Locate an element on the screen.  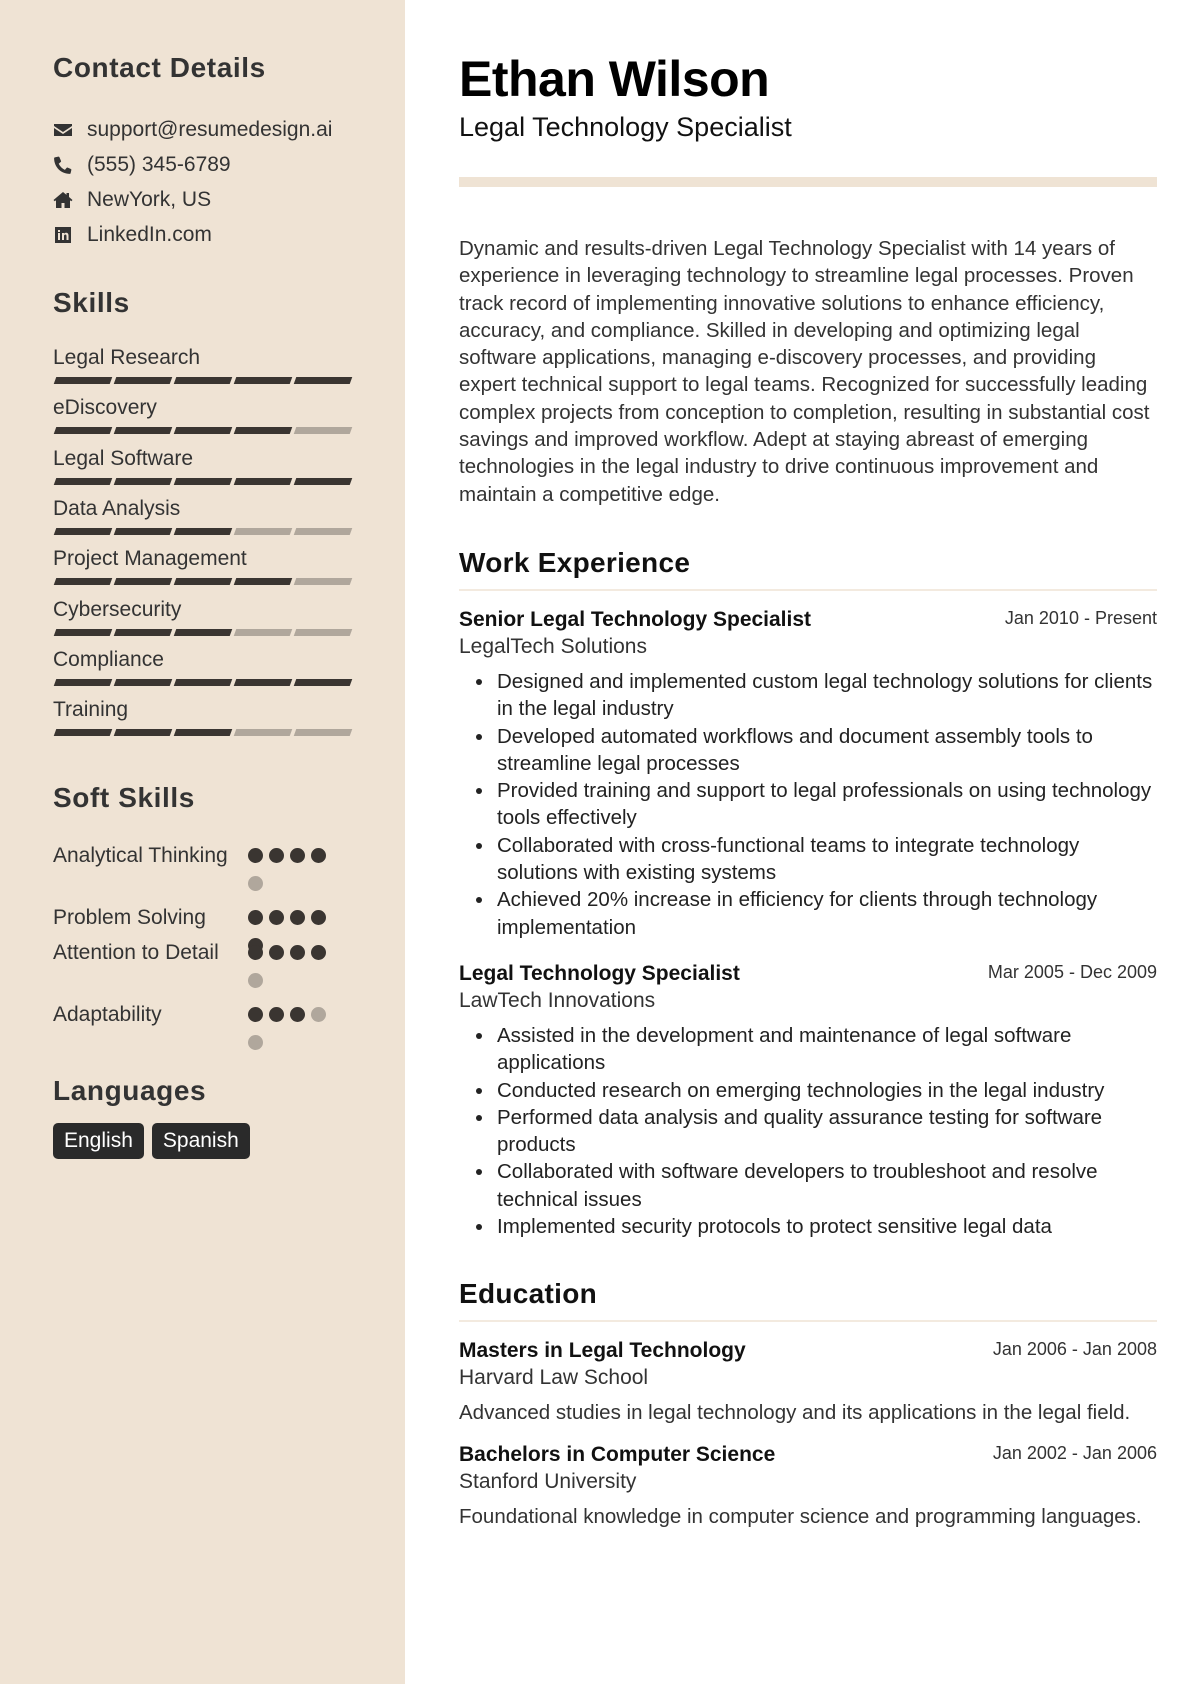
contact-linkedin: LinkedIn.com is located at coordinates (132, 235).